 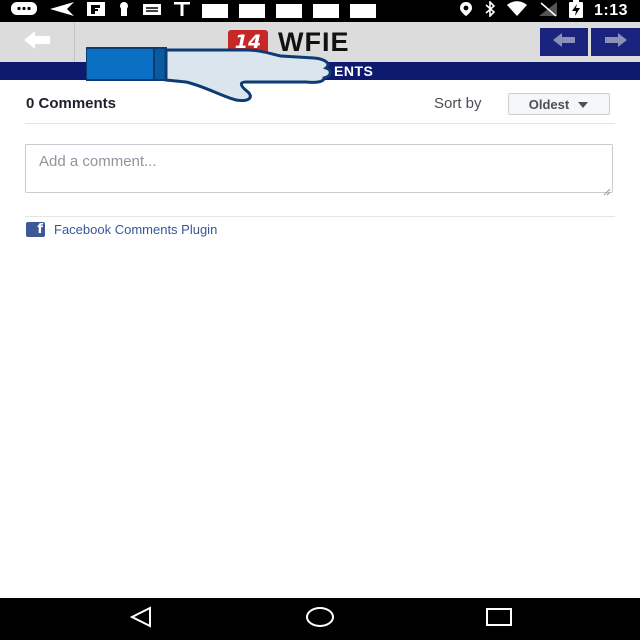 I want to click on keyhole-icon, so click(x=124, y=11).